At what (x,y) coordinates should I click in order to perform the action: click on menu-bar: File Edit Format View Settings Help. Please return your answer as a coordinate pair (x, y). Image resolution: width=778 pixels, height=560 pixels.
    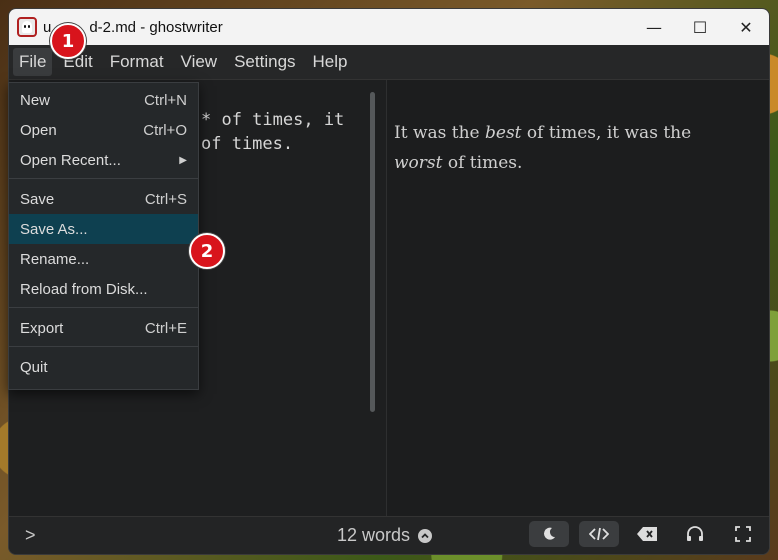
    Looking at the image, I should click on (389, 62).